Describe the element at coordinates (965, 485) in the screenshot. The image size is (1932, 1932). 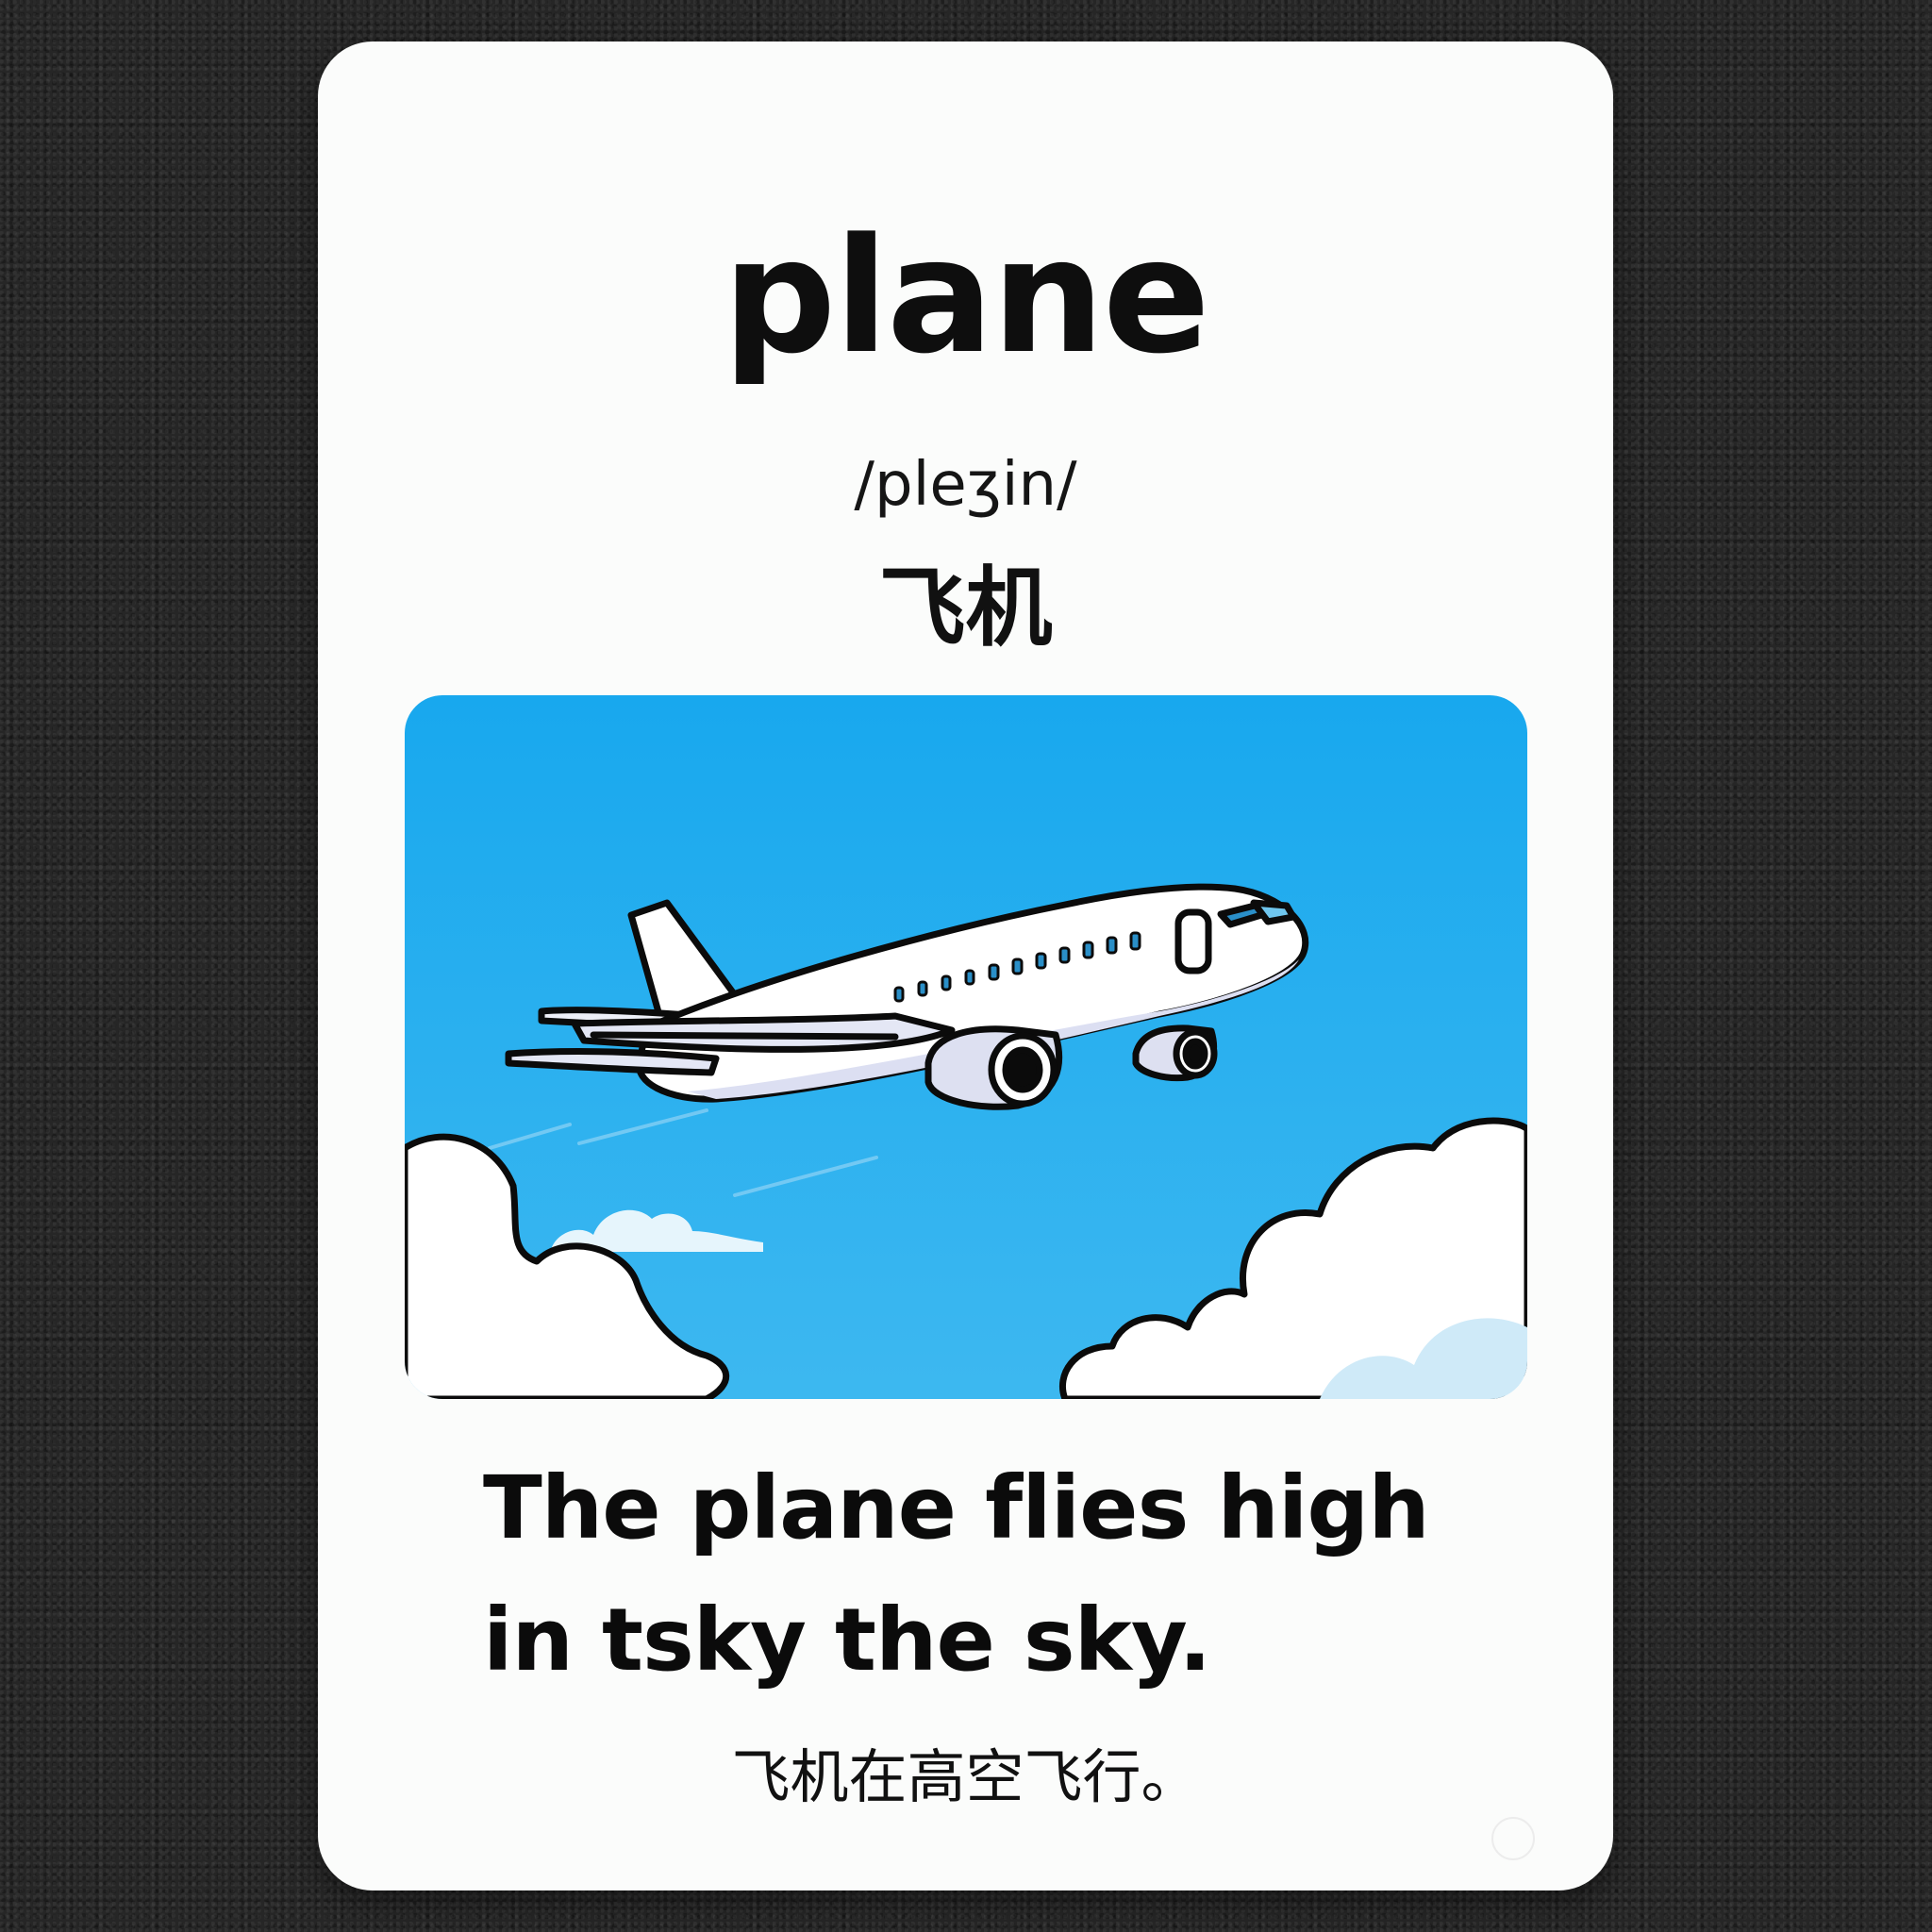
I see `pronunciation: /pleʒin/` at that location.